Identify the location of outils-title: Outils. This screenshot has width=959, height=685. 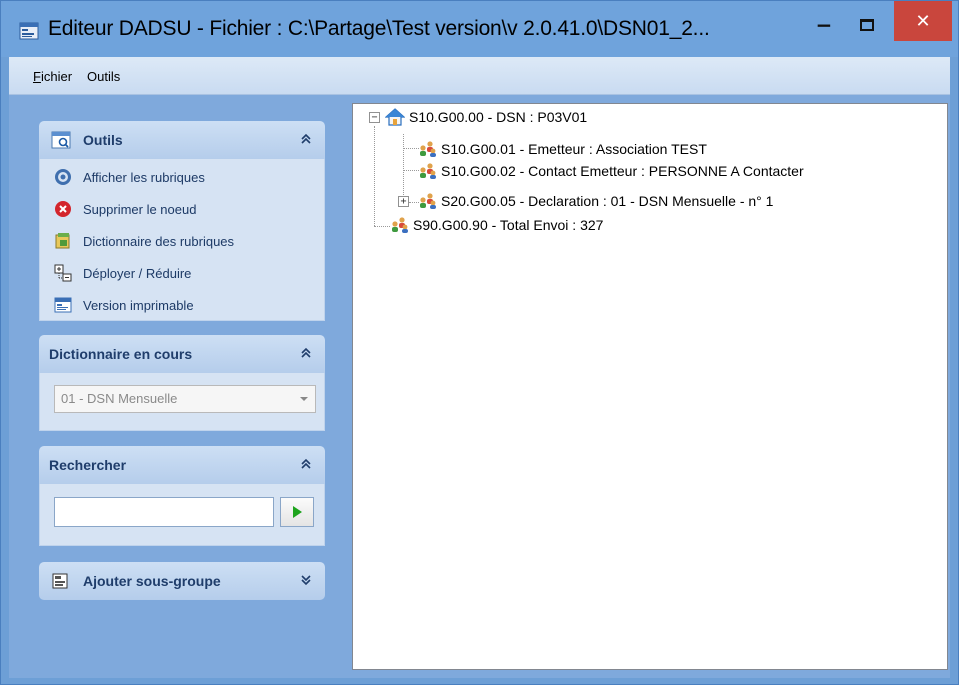
(103, 140).